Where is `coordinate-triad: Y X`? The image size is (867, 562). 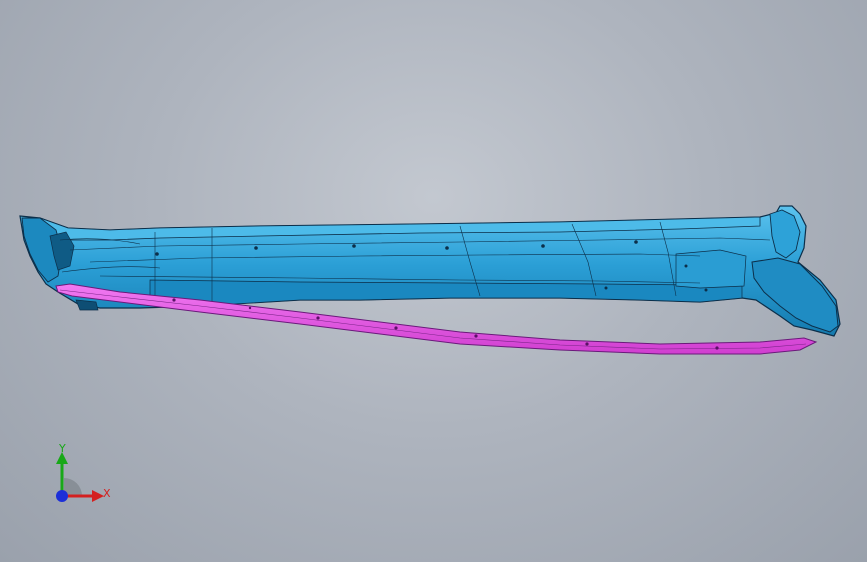 coordinate-triad: Y X is located at coordinates (80, 475).